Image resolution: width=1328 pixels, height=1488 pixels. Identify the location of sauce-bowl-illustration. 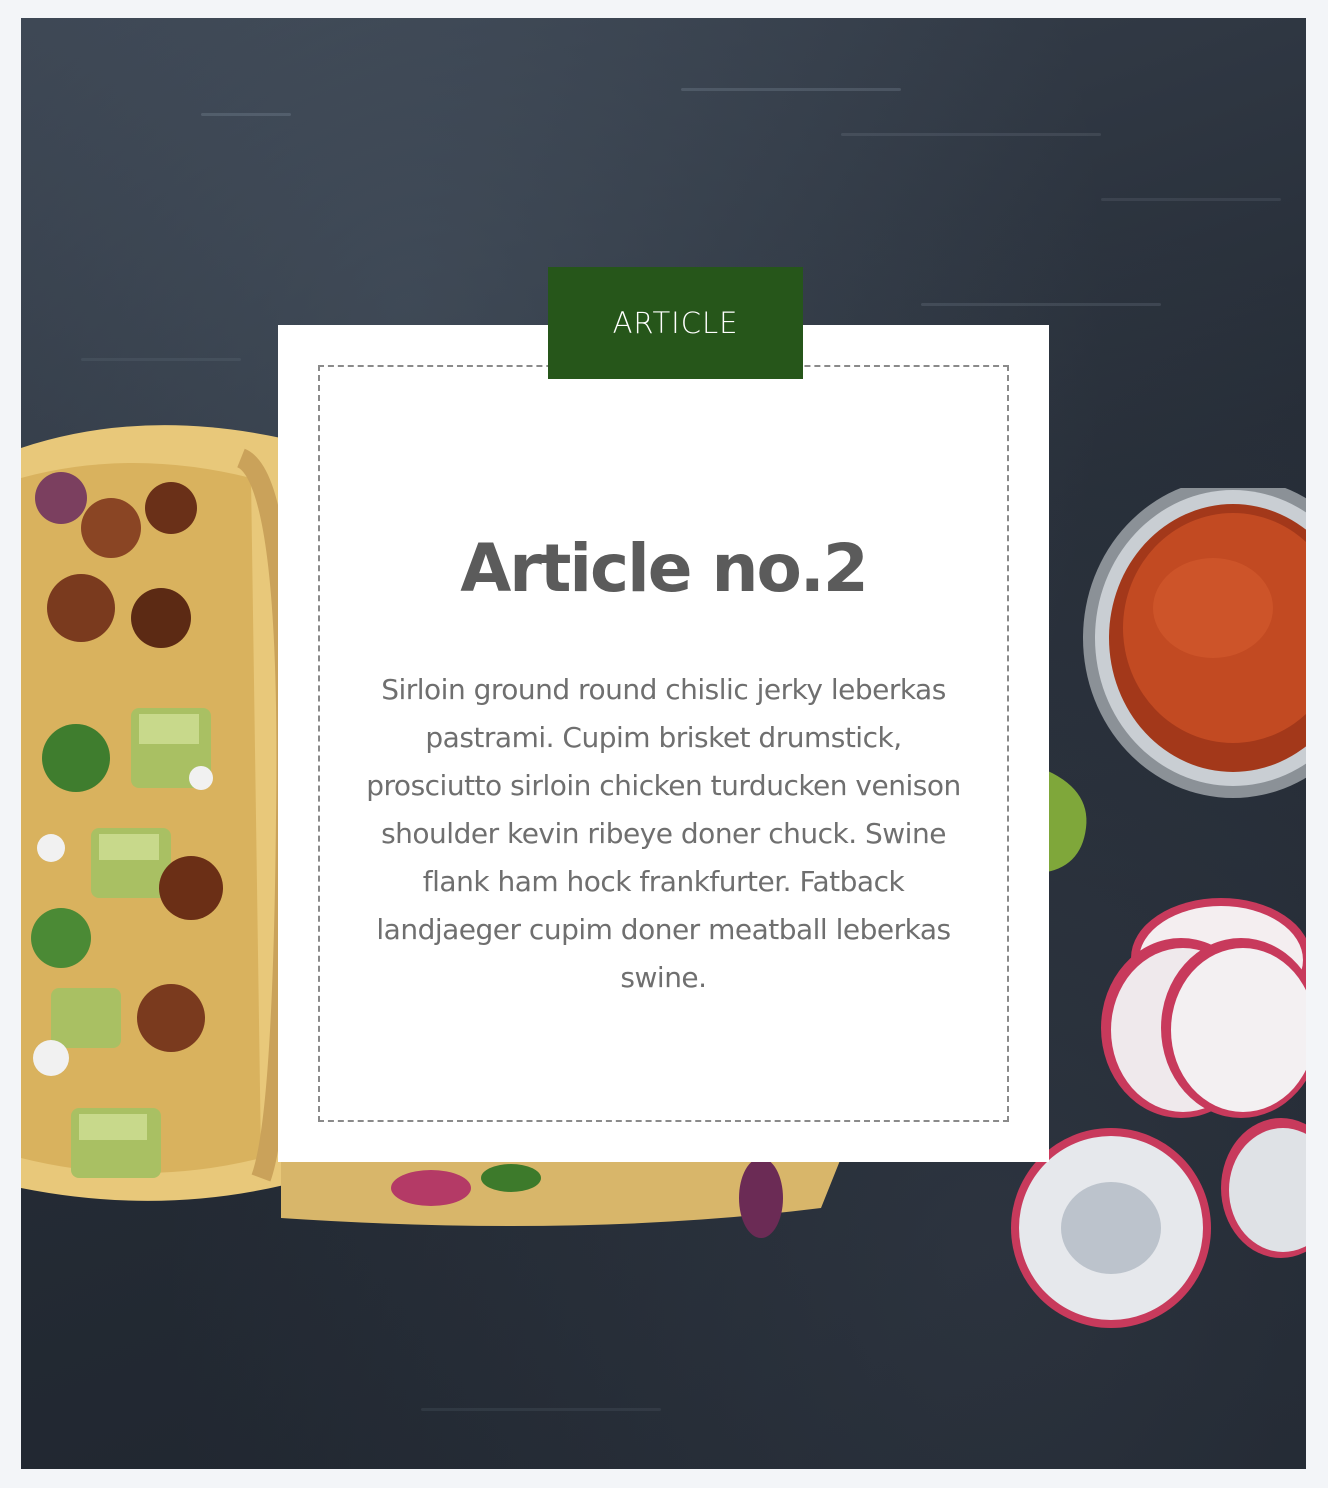
(1194, 643).